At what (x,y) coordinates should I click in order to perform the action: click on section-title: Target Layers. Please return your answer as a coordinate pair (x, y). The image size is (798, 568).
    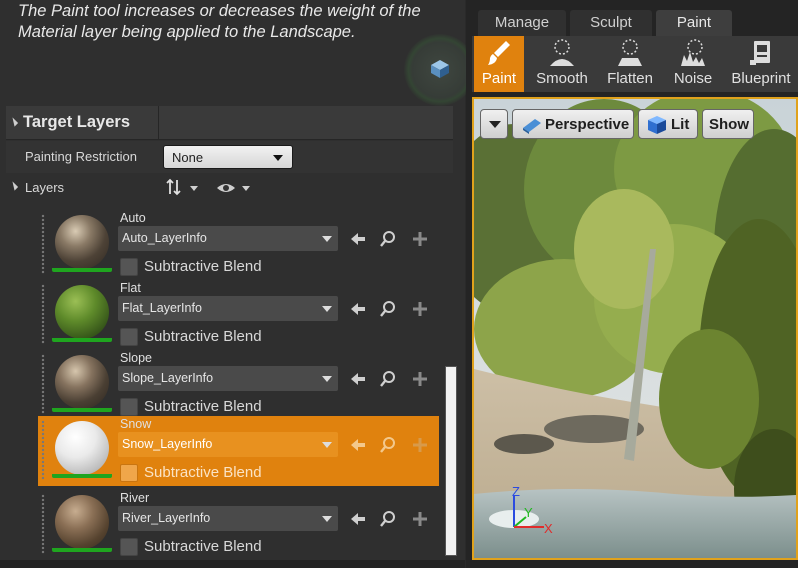
    Looking at the image, I should click on (76, 122).